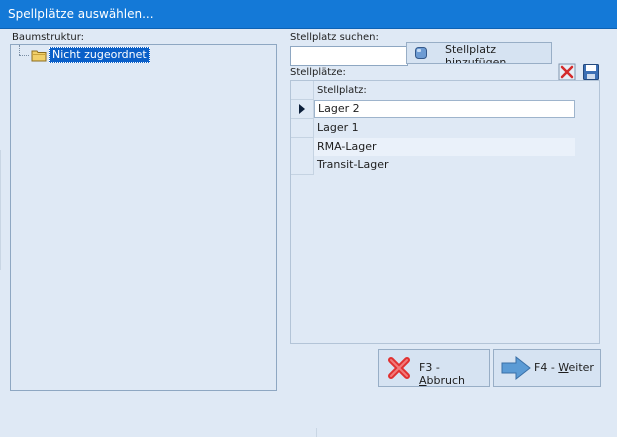 This screenshot has width=617, height=437. I want to click on grid-row: Lager 2, so click(433, 109).